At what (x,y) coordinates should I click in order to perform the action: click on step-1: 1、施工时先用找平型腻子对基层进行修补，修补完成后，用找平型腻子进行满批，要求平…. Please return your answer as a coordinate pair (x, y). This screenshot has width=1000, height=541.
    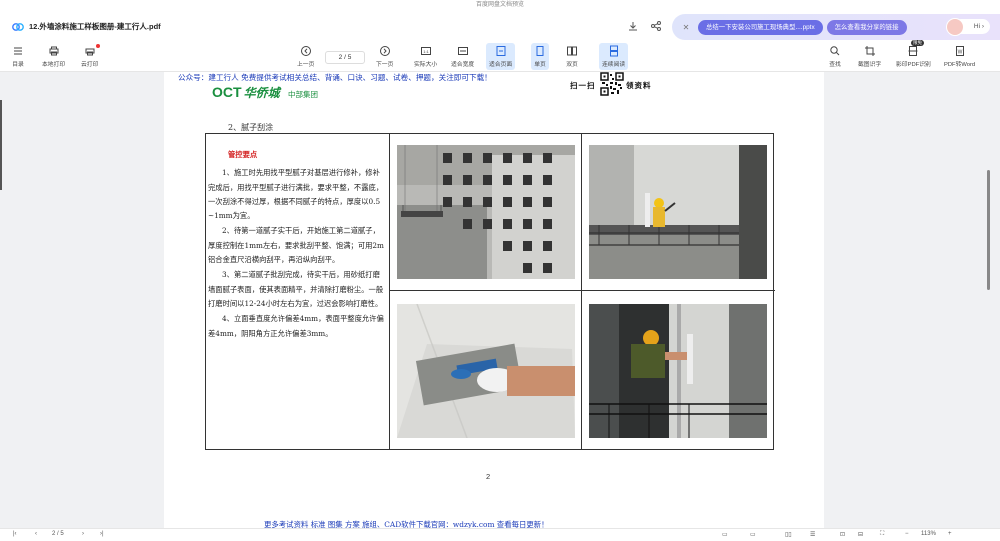
    Looking at the image, I should click on (296, 194).